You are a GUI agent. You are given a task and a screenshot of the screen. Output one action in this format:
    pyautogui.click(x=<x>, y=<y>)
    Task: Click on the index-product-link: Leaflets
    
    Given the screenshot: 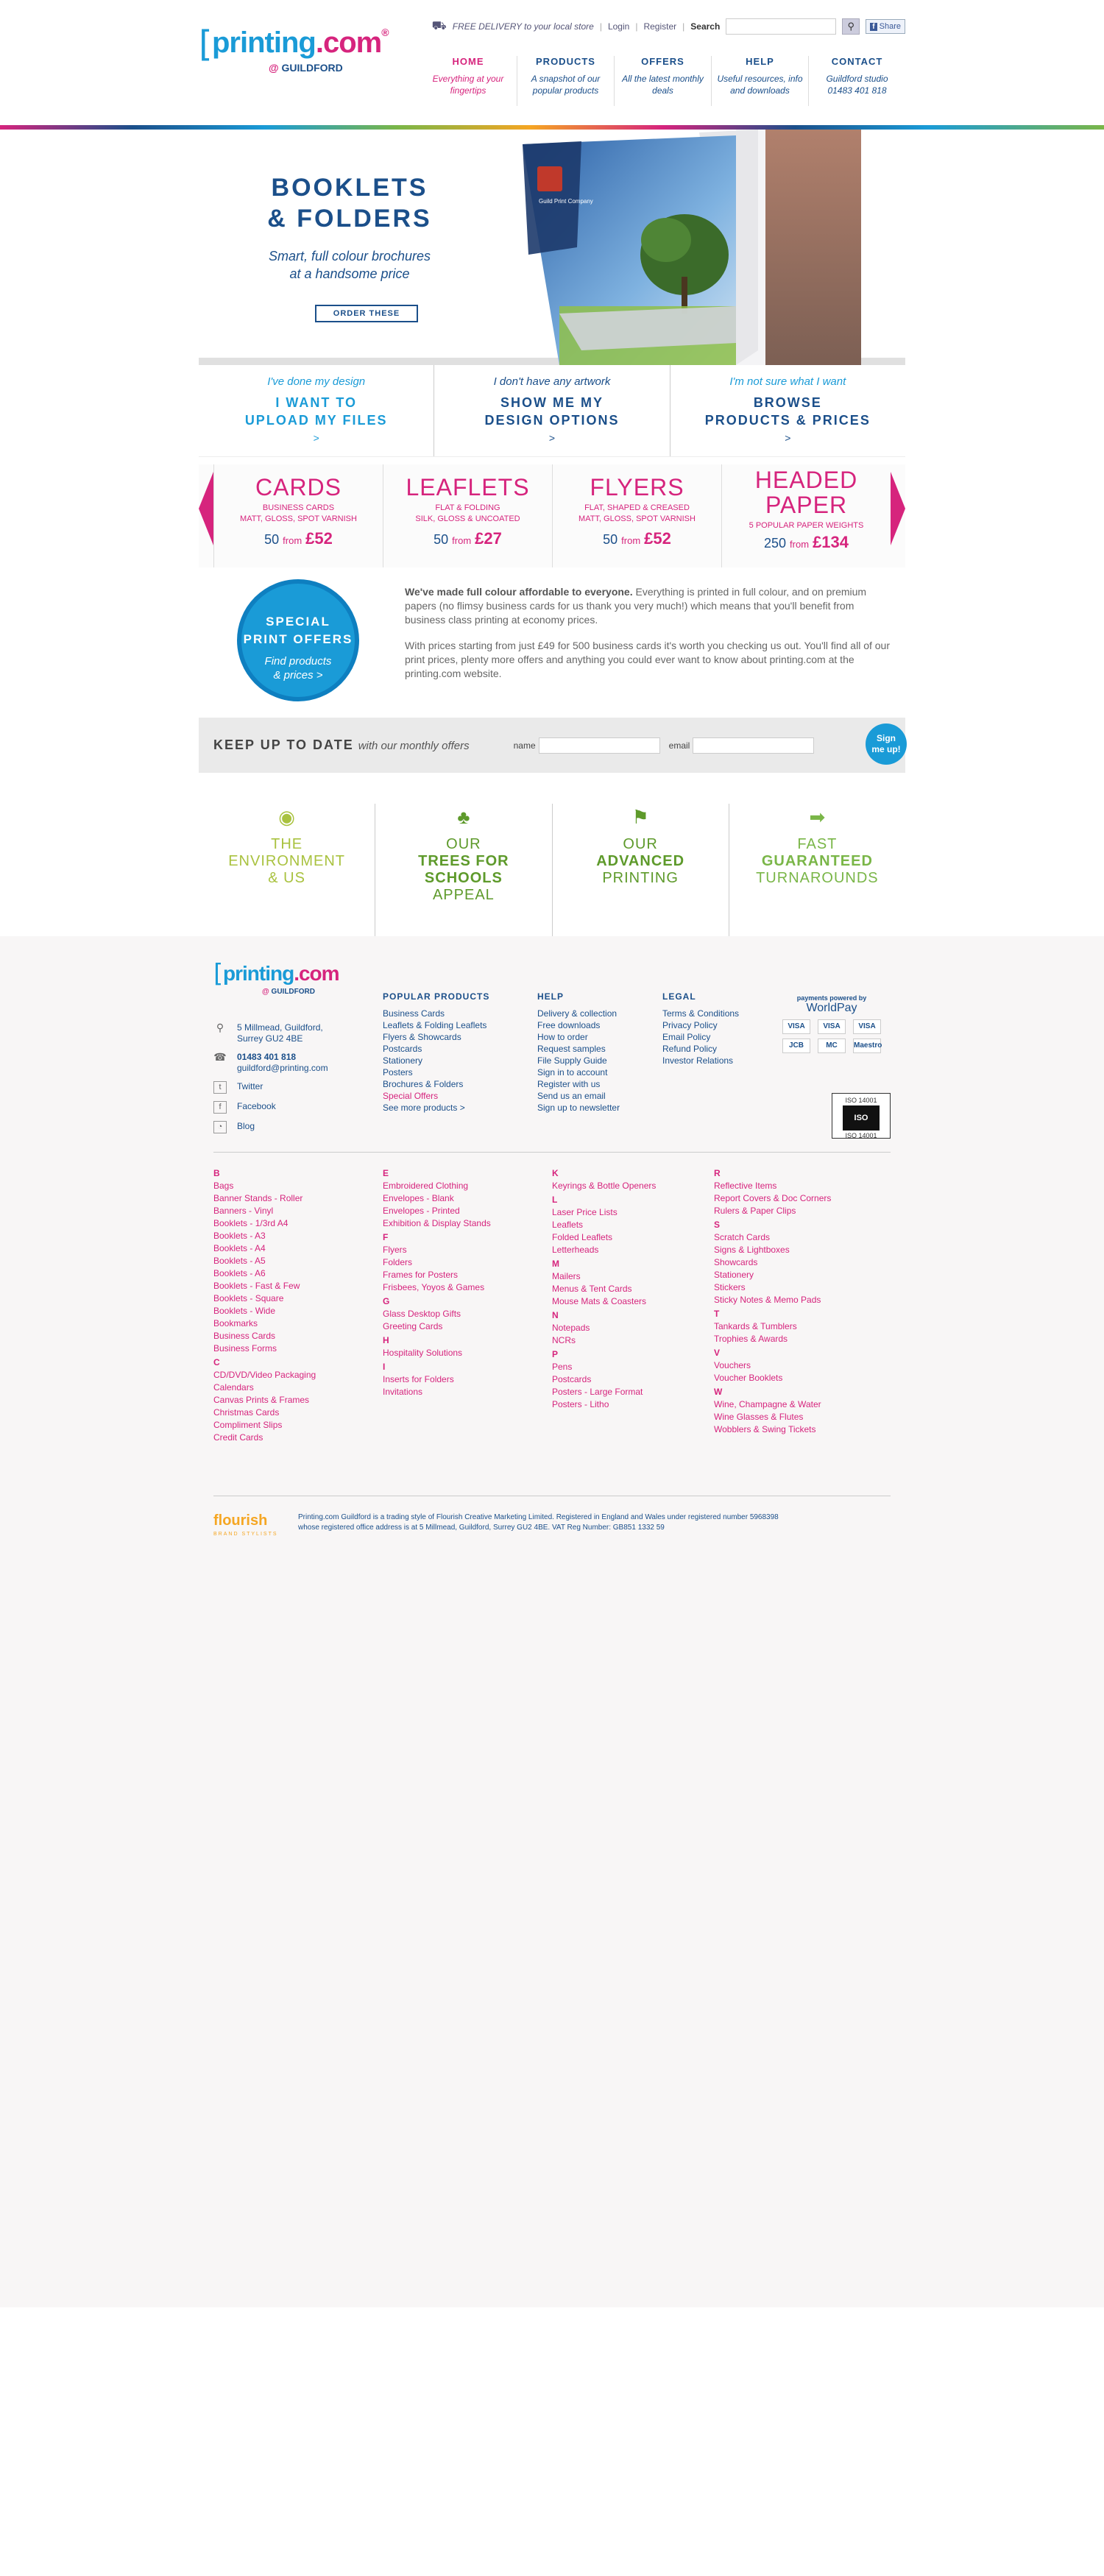 What is the action you would take?
    pyautogui.click(x=604, y=1225)
    